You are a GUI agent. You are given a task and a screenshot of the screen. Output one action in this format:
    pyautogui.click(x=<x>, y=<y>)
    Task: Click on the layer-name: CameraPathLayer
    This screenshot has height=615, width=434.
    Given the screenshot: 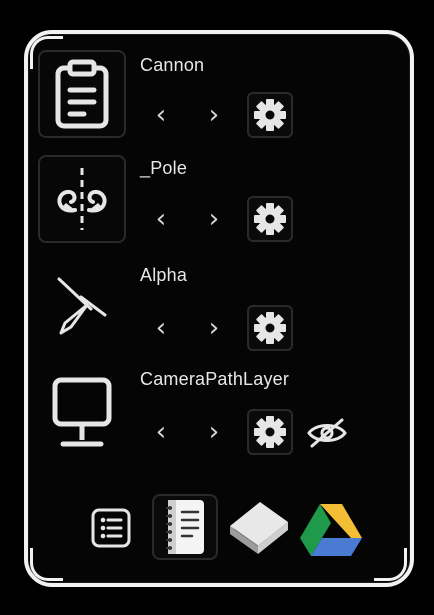 What is the action you would take?
    pyautogui.click(x=215, y=379)
    